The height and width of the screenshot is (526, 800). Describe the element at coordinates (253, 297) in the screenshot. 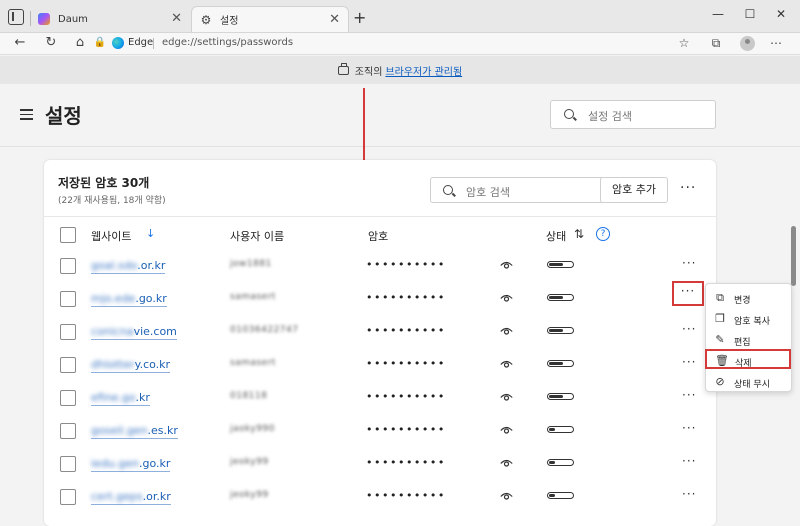

I see `username: samasert` at that location.